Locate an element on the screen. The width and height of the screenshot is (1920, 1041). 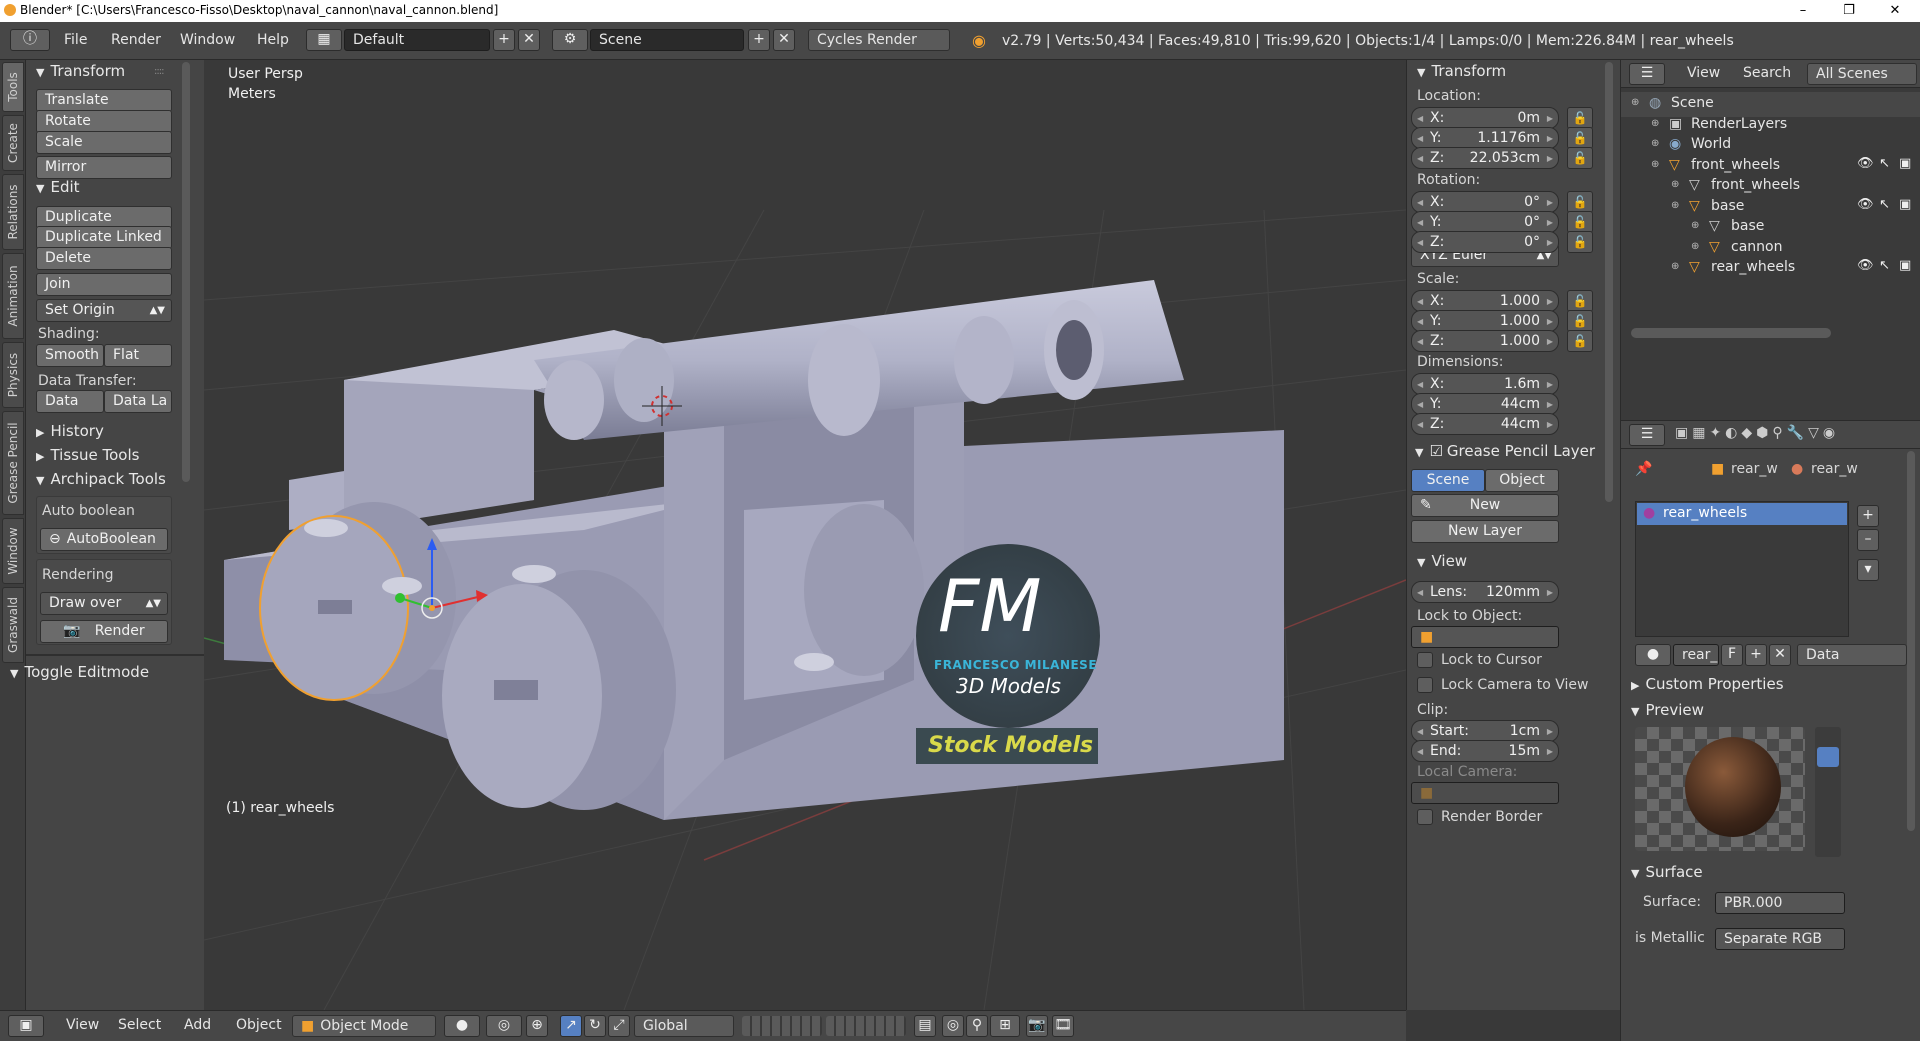
lock-object-field: ■ is located at coordinates (1485, 637).